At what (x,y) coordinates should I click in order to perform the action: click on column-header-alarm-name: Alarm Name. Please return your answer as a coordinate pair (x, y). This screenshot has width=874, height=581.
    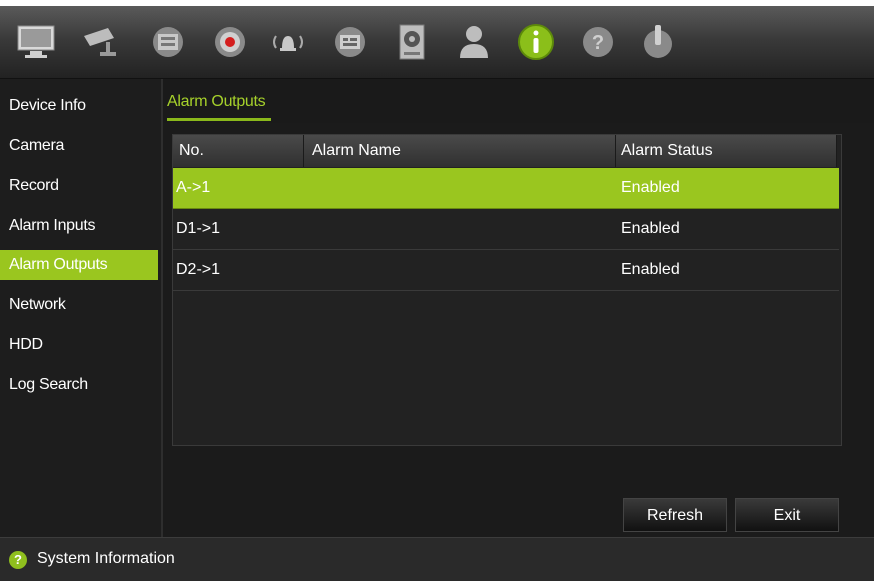
    Looking at the image, I should click on (460, 151).